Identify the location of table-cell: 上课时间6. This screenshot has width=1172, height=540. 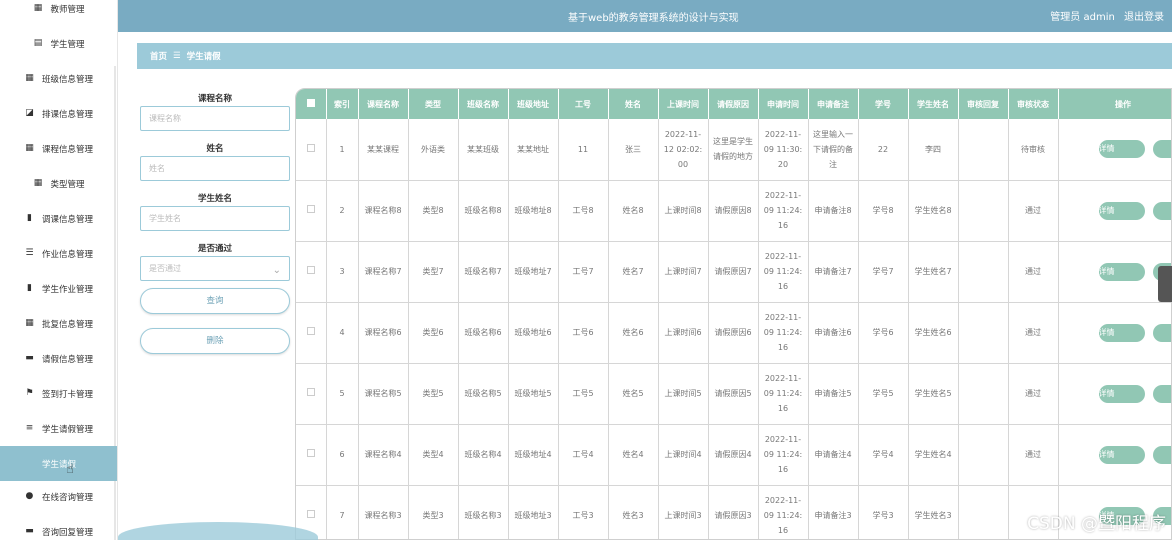
(683, 333).